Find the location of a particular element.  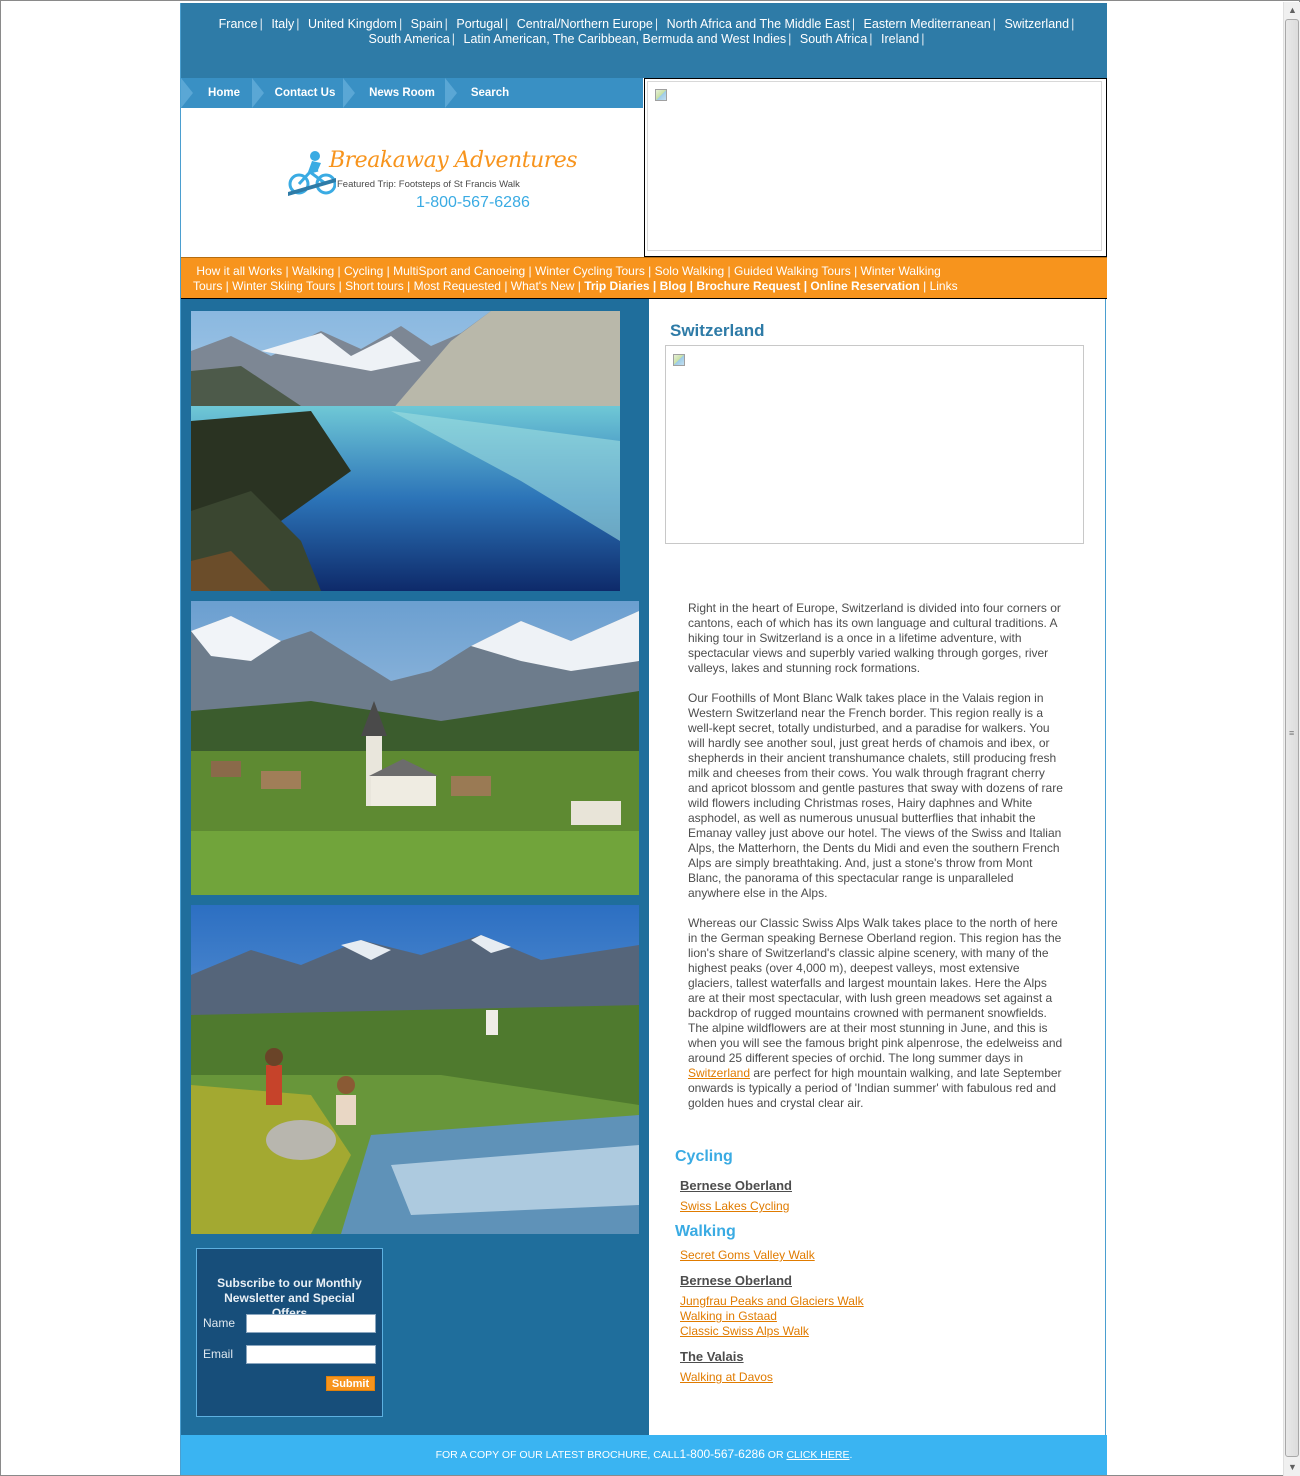

walking-gstaad-link: Walking in Gstaad is located at coordinates (728, 1316).